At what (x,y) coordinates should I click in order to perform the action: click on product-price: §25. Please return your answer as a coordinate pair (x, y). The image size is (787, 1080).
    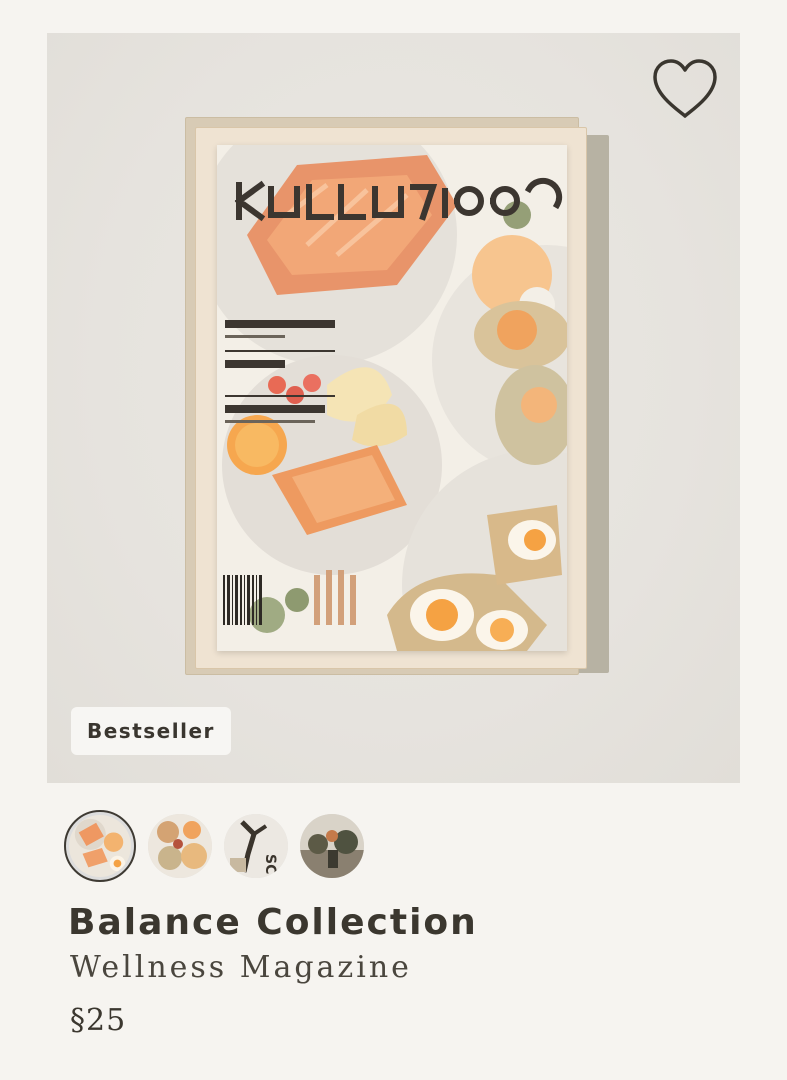
    Looking at the image, I should click on (98, 1020).